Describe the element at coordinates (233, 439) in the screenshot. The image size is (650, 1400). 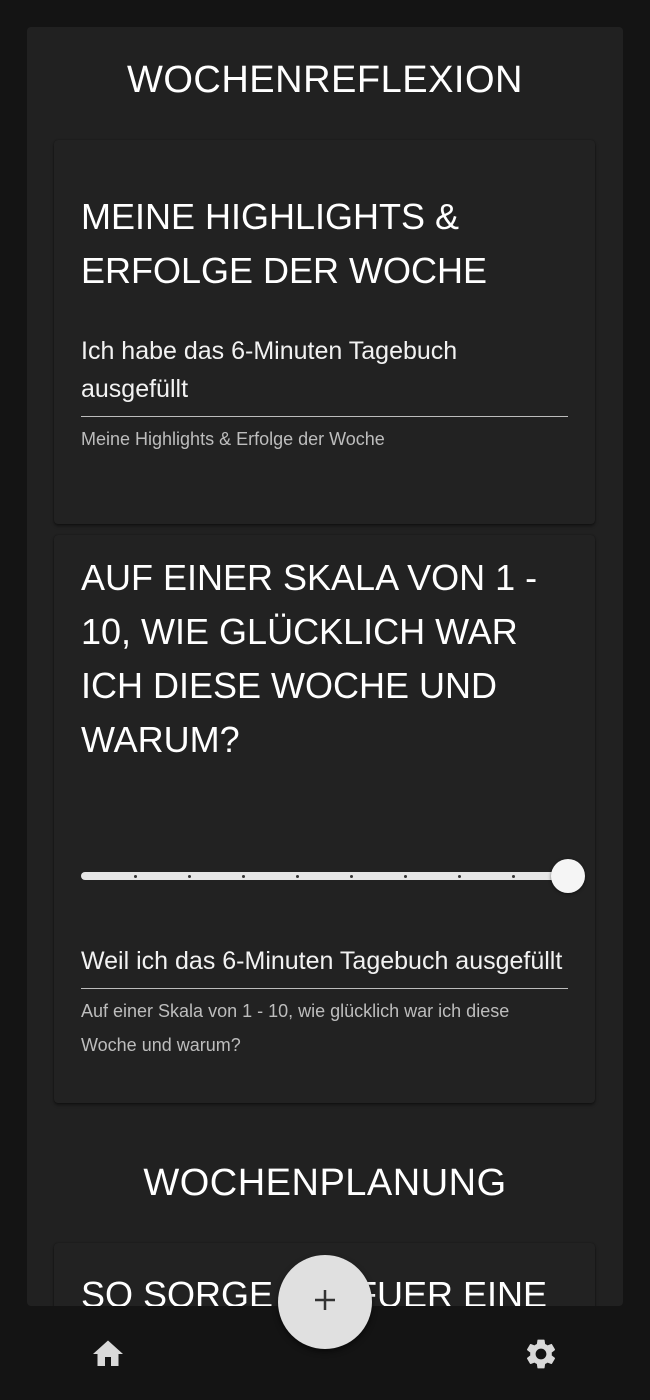
I see `highlights-helper-text: Meine Highlights & Erfolge der Woche` at that location.